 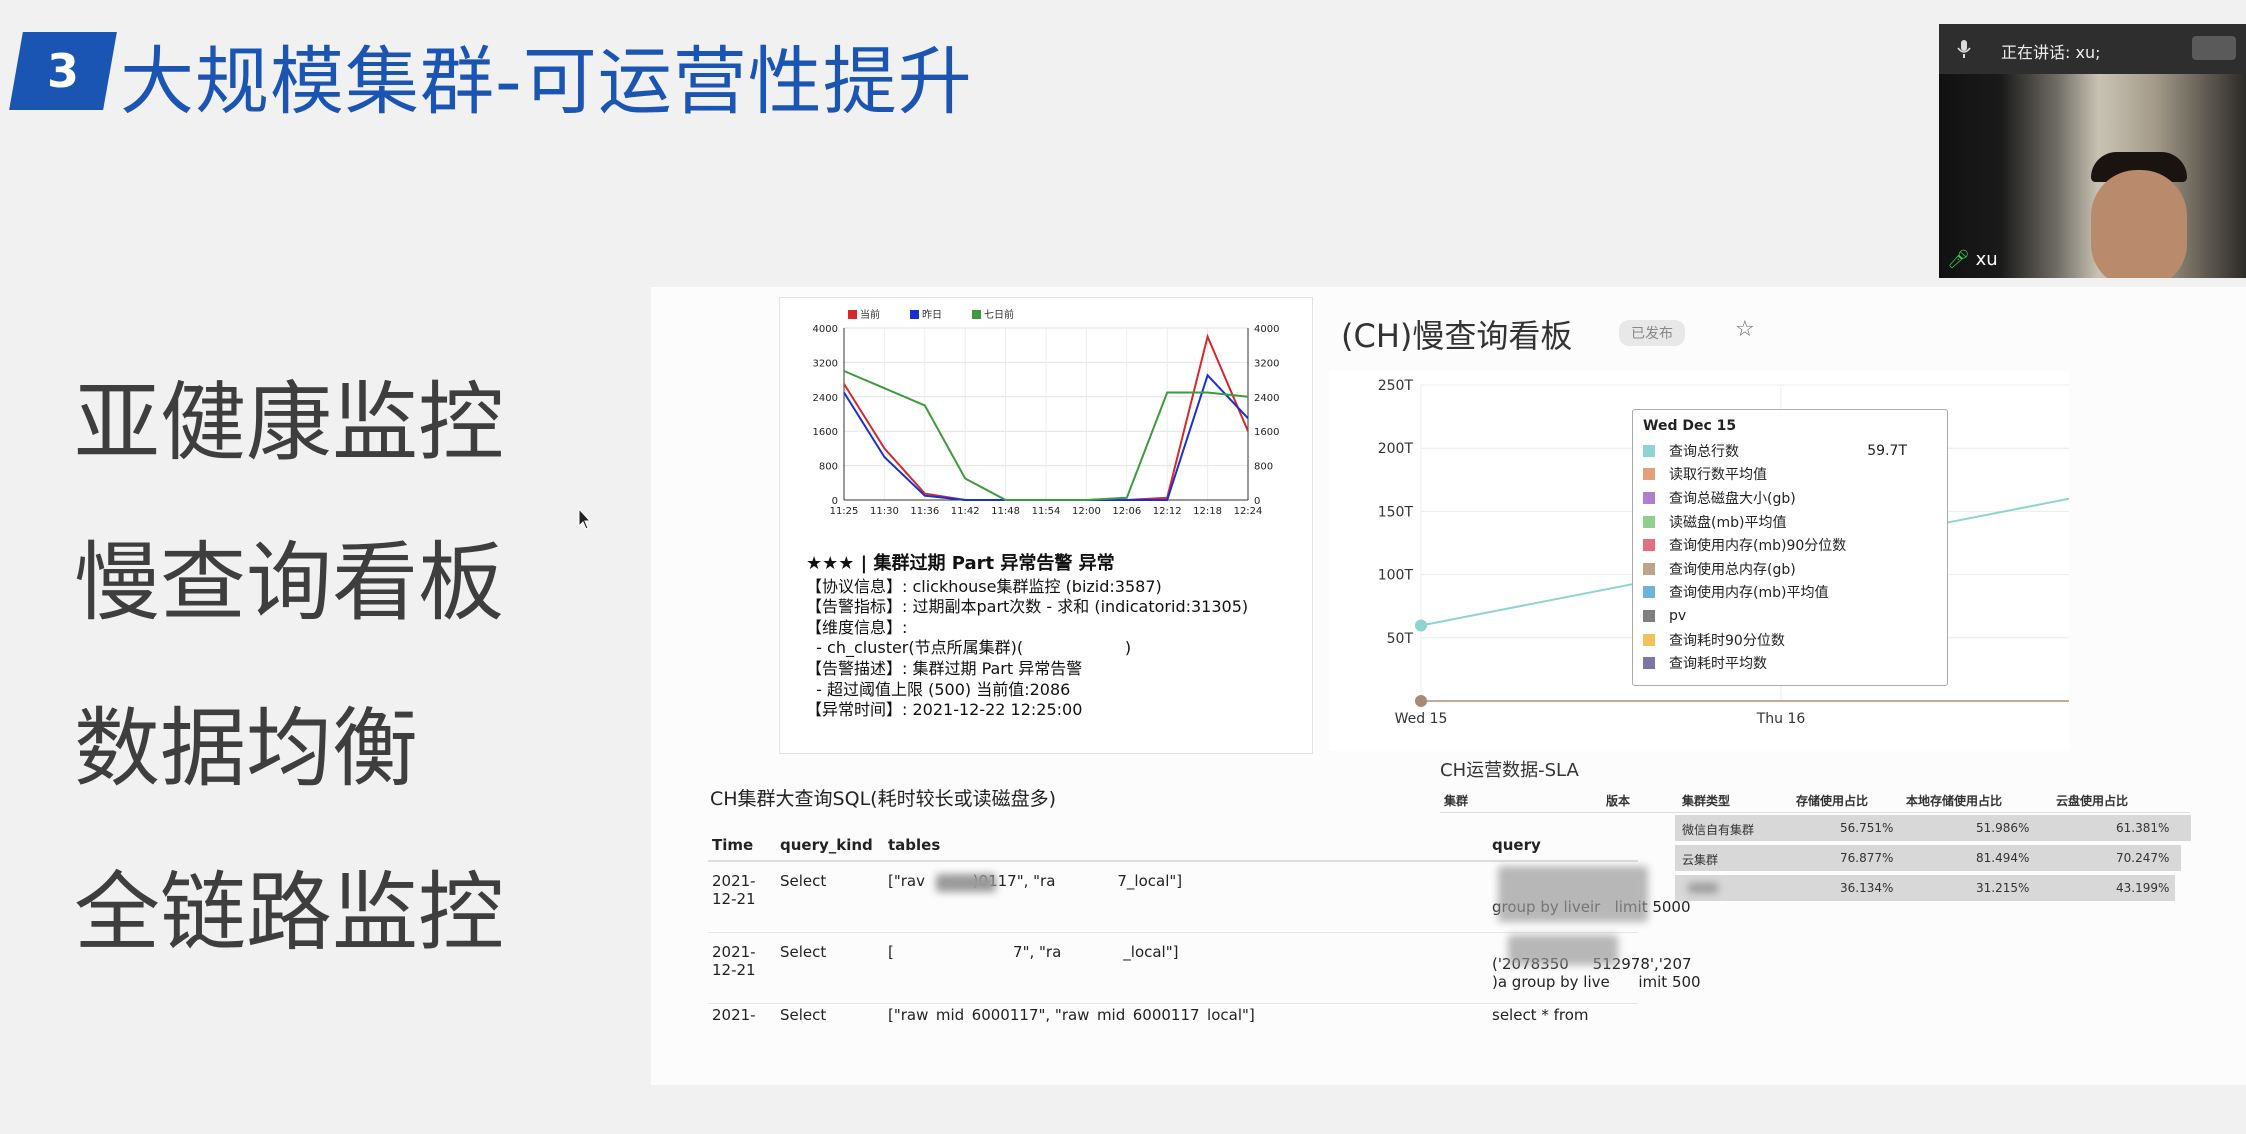 I want to click on baseline-point, so click(x=1421, y=701).